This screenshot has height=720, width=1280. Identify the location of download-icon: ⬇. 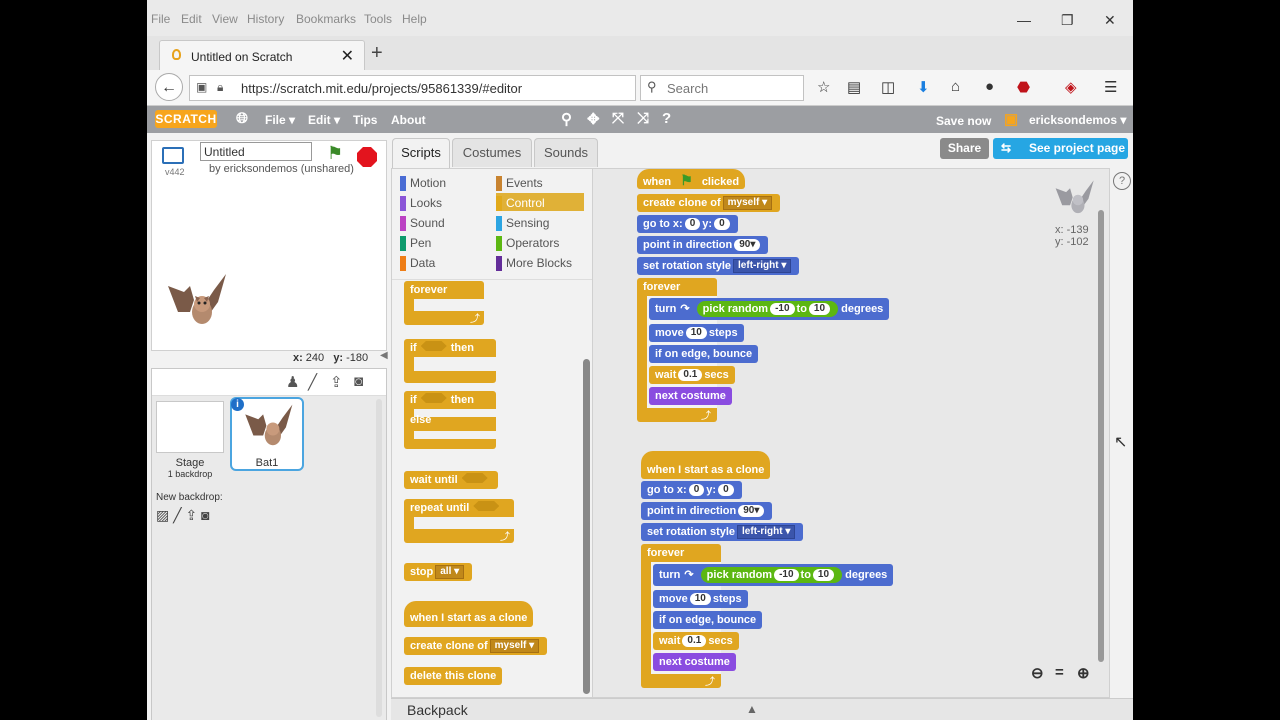
(923, 87).